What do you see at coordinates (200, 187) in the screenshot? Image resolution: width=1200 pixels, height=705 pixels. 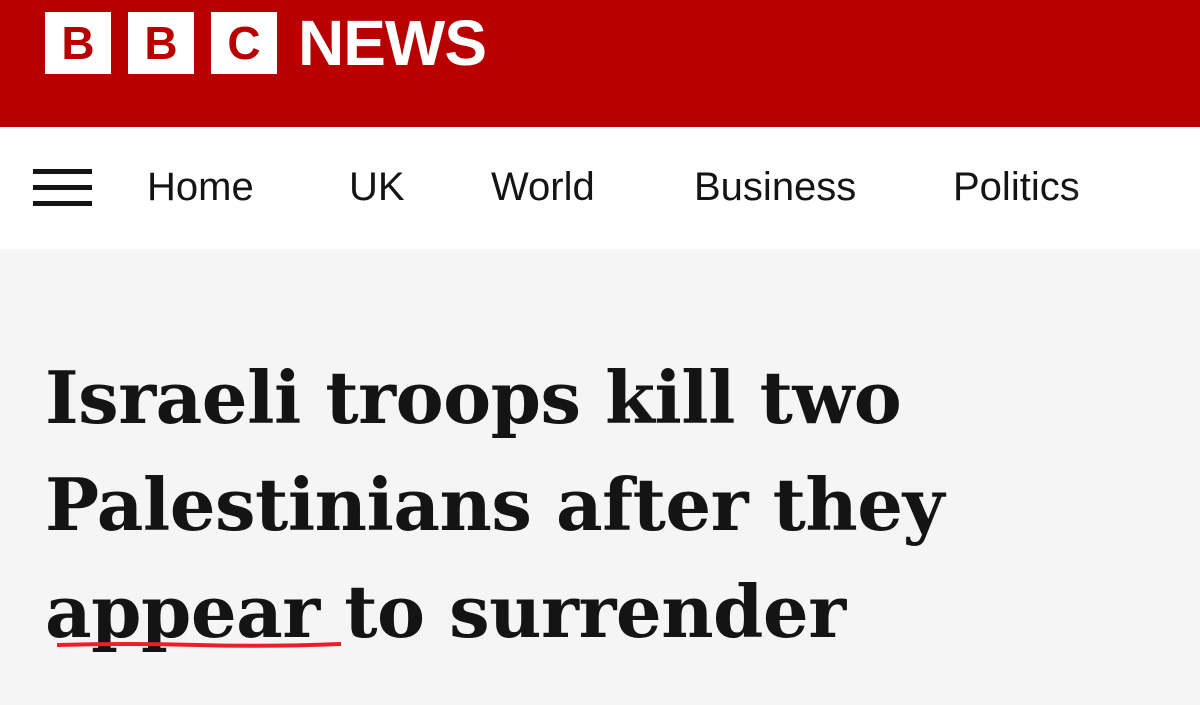 I see `nav-item-home: Home` at bounding box center [200, 187].